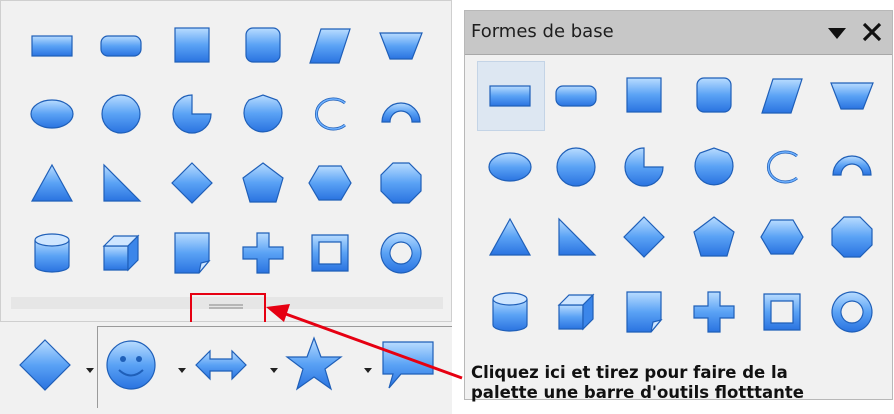 This screenshot has height=414, width=894. Describe the element at coordinates (408, 365) in the screenshot. I see `callout-tool-button` at that location.